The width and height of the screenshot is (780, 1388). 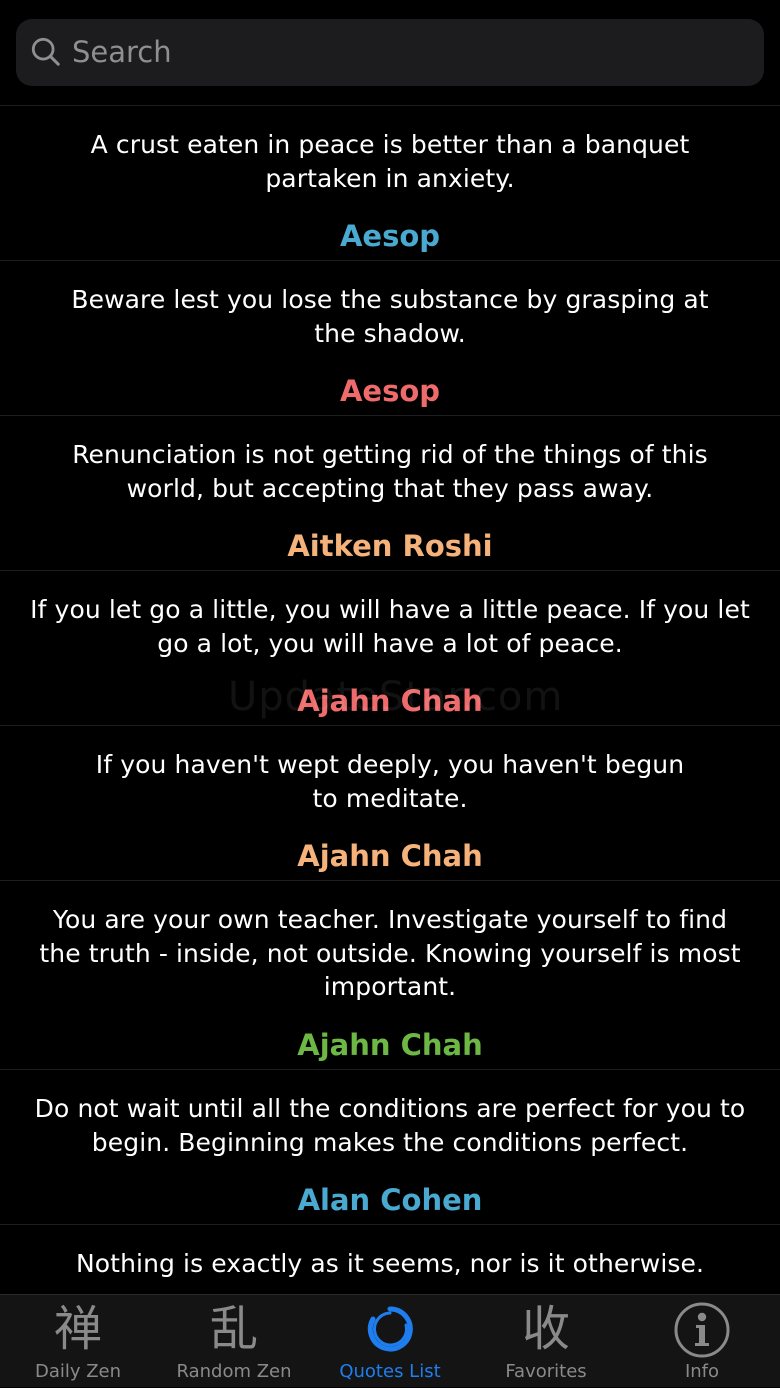 I want to click on tab-quotes-list: Quotes List, so click(x=390, y=1341).